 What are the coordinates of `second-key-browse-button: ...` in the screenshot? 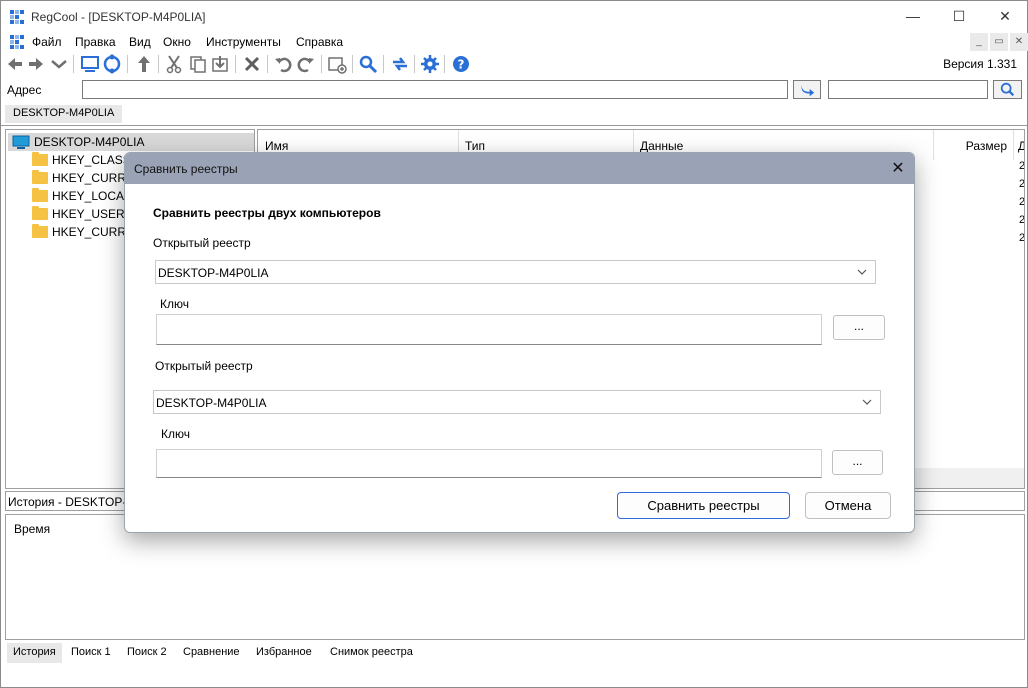 It's located at (857, 462).